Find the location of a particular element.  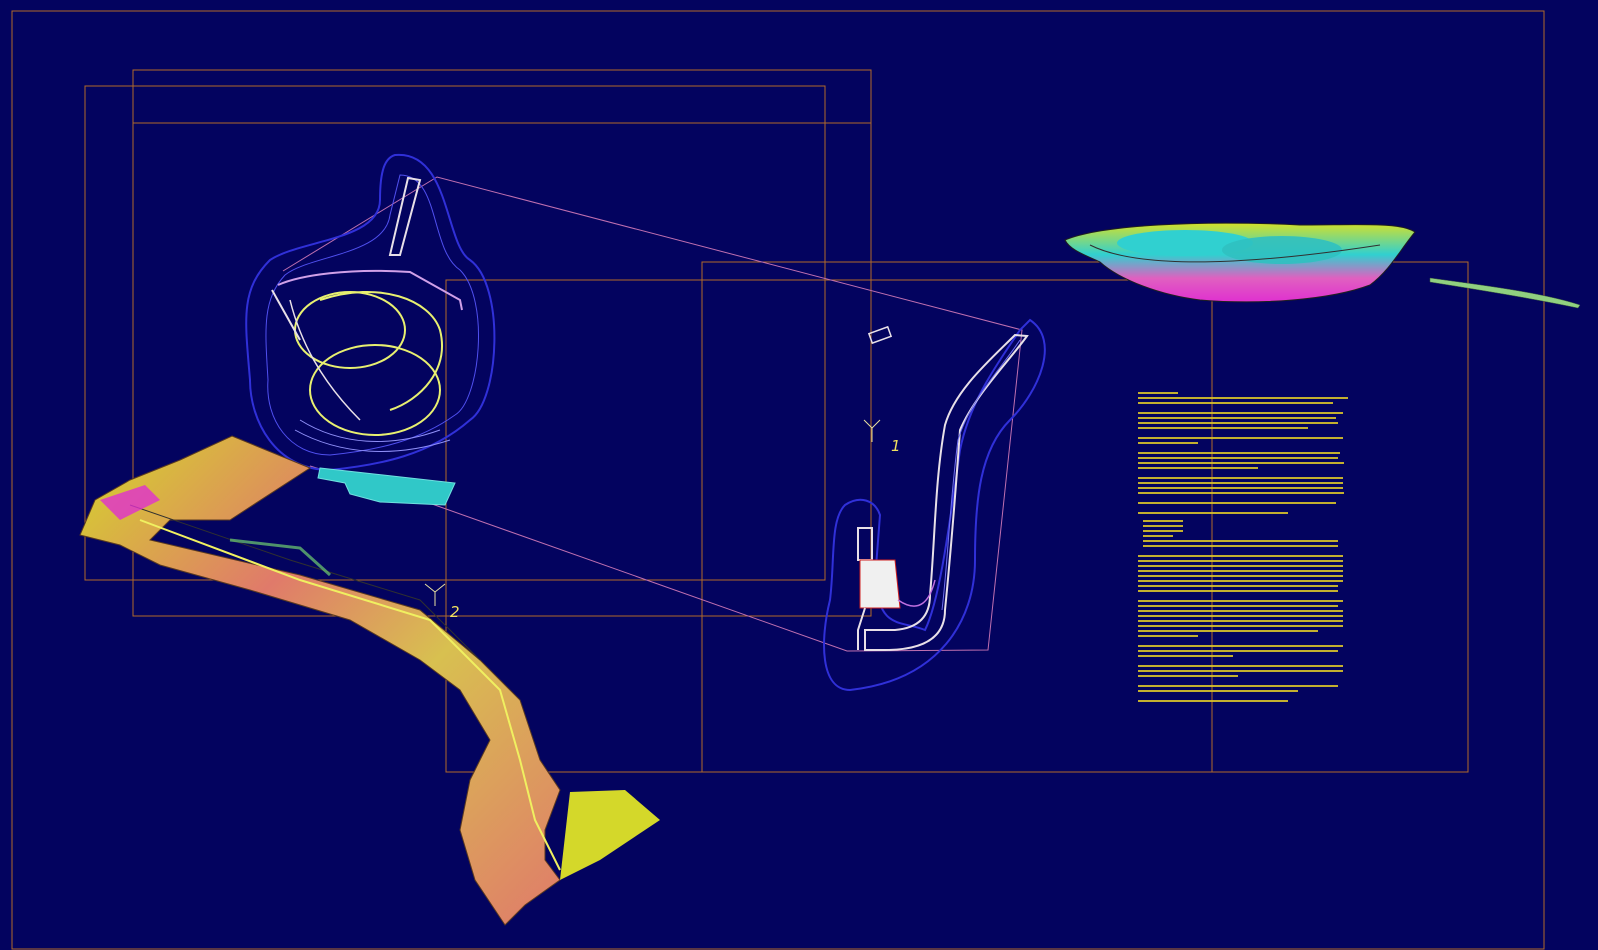

ucs-marker-2-icon is located at coordinates (435, 594).